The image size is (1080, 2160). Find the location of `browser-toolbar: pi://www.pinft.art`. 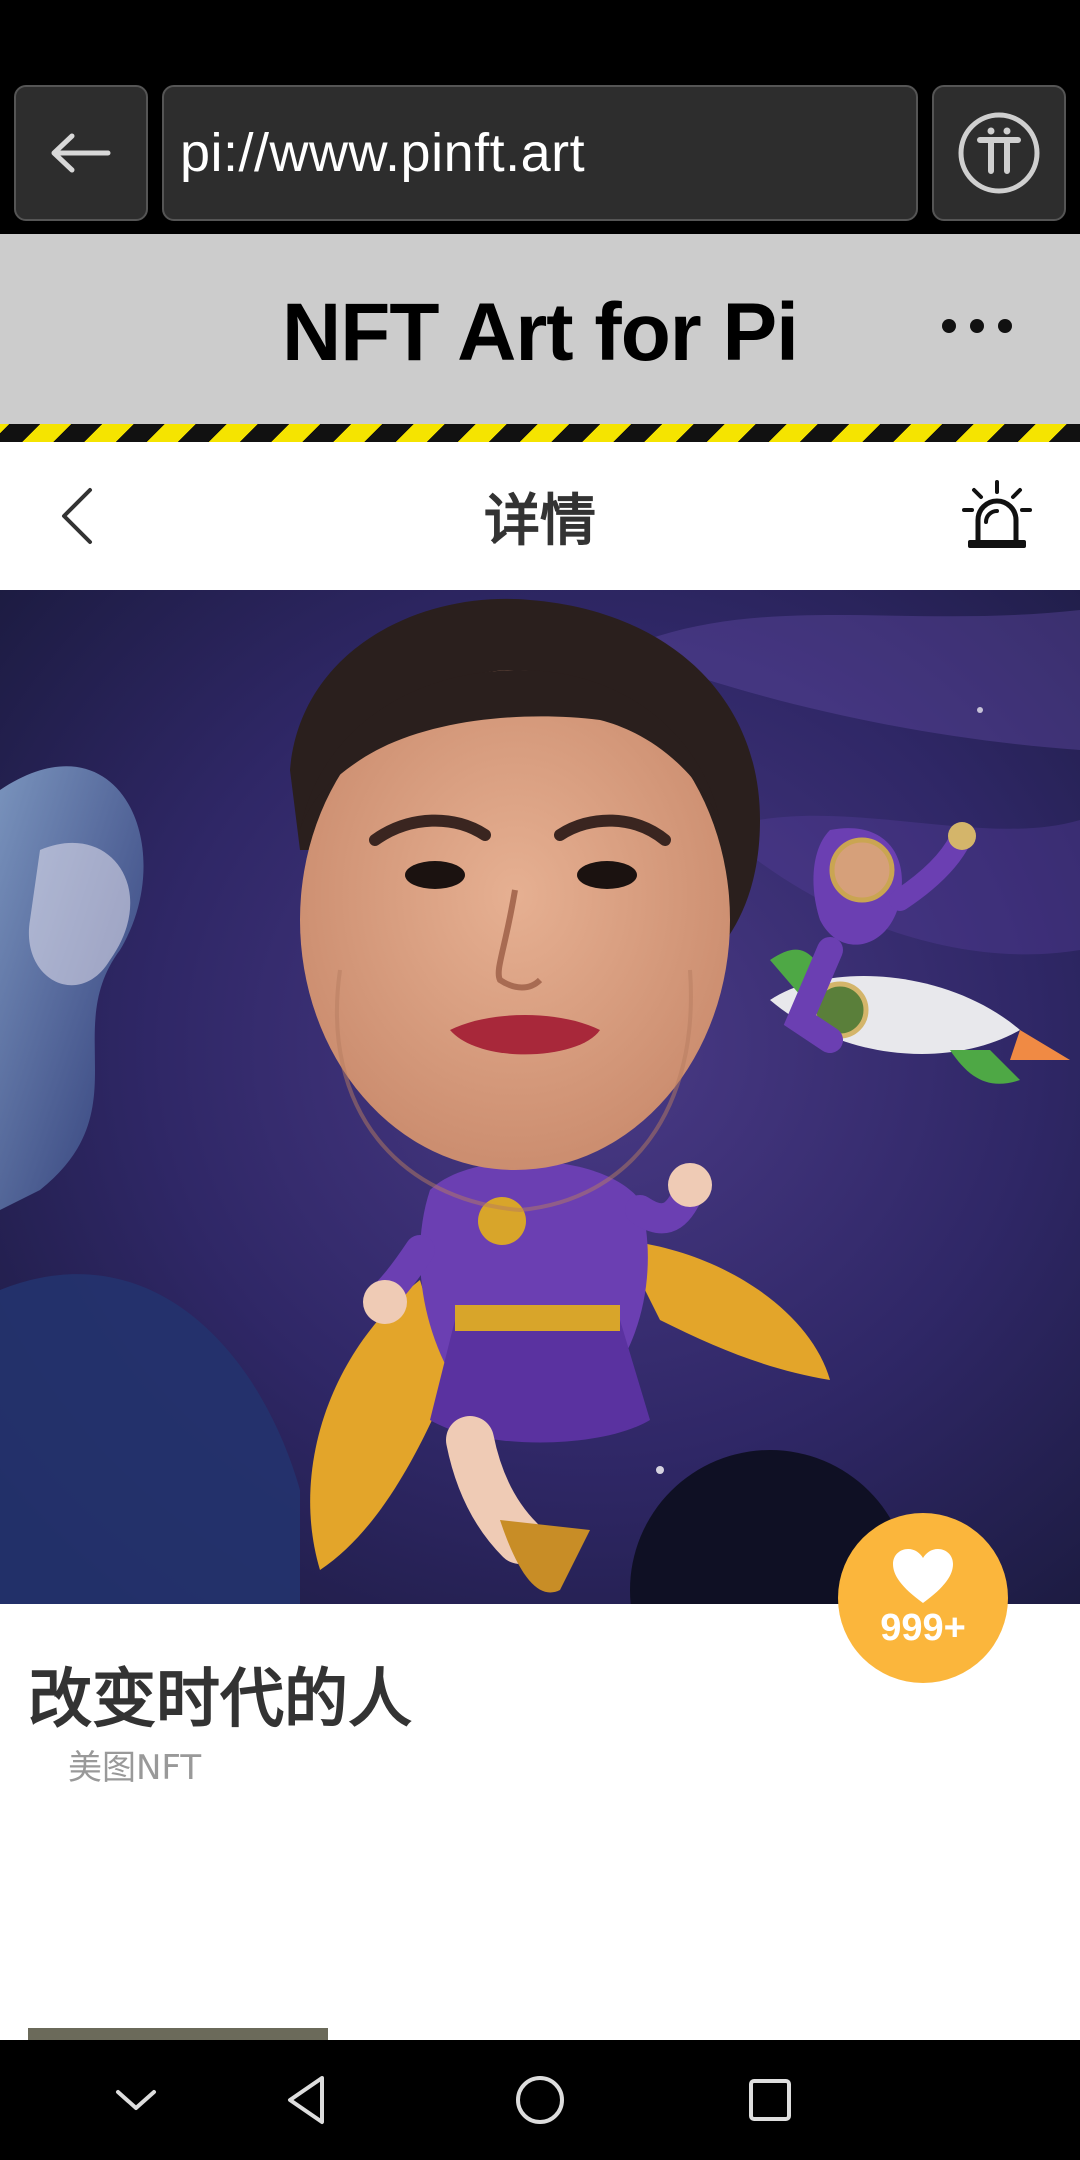

browser-toolbar: pi://www.pinft.art is located at coordinates (540, 153).